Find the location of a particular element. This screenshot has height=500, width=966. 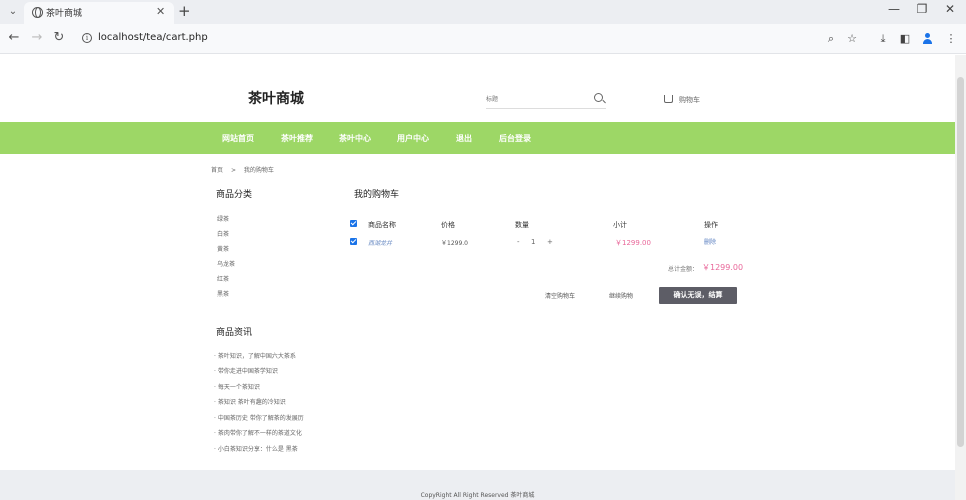

category-item: 黑茶 is located at coordinates (223, 293).